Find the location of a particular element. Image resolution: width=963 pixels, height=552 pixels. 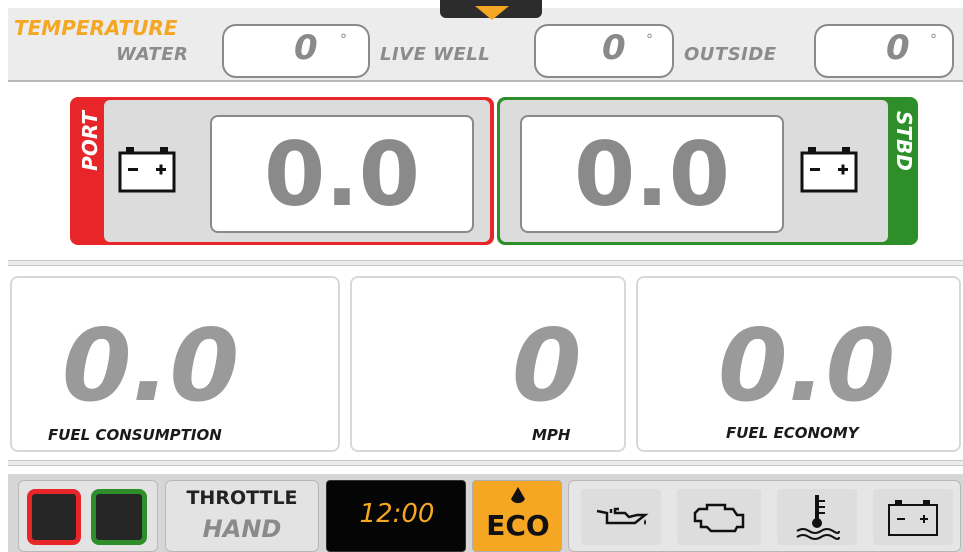

fuel-economy-value: 0.0 is located at coordinates (807, 365).